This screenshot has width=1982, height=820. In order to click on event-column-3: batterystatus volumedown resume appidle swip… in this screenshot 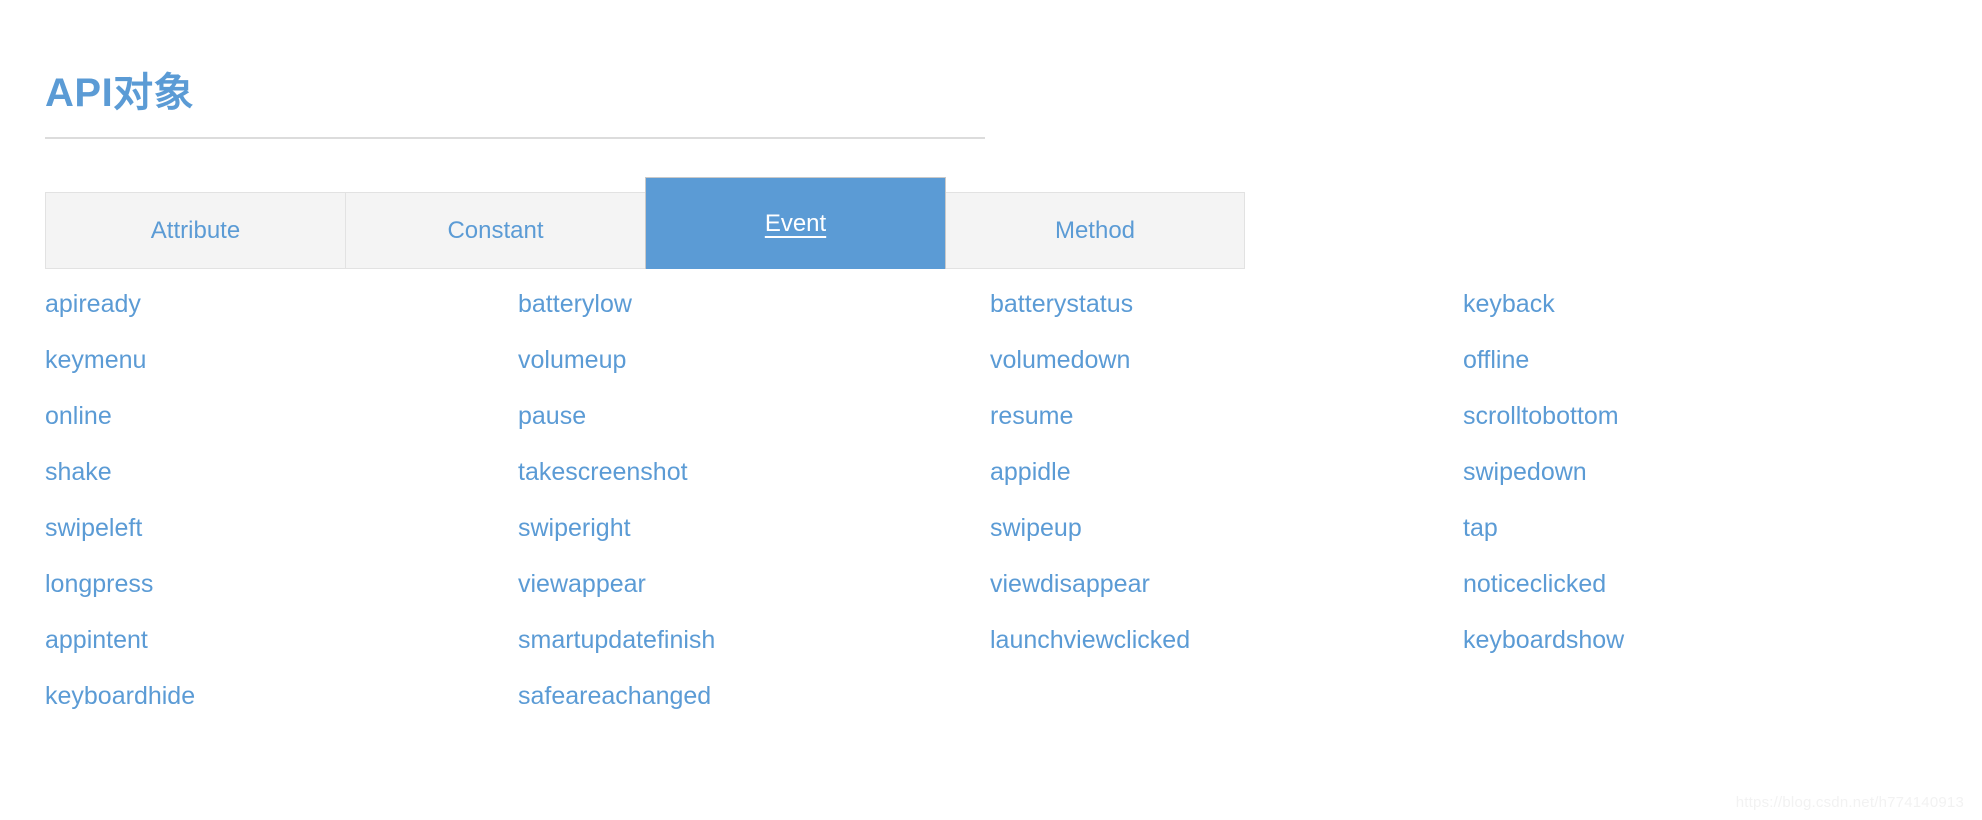, I will do `click(1220, 488)`.